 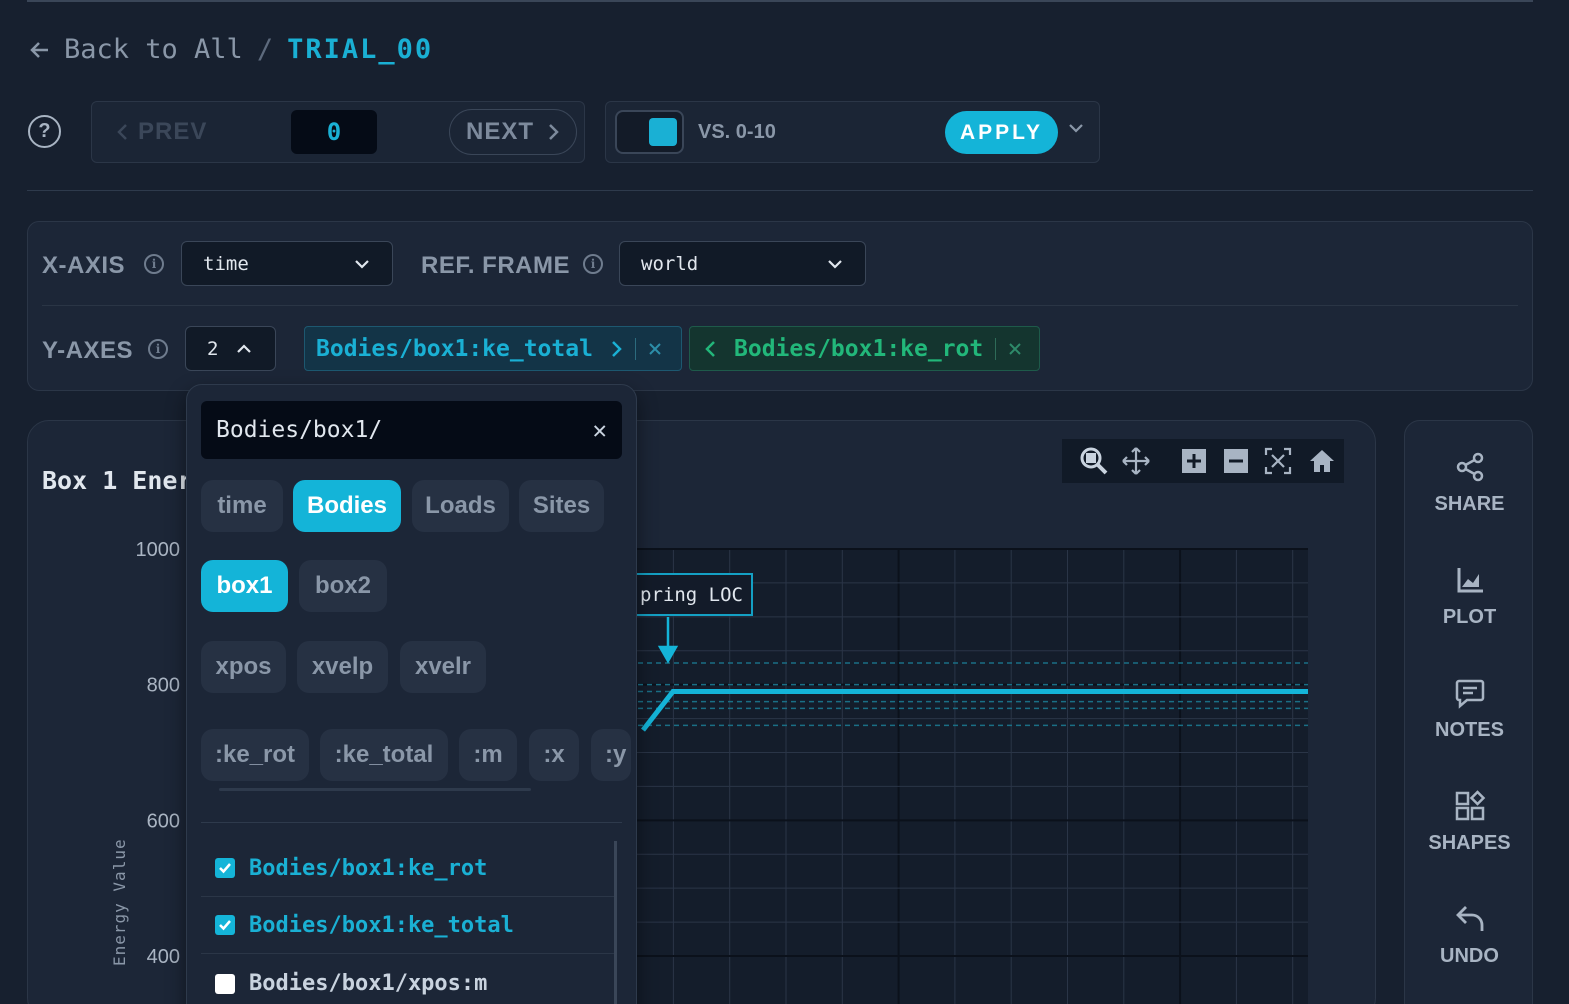 I want to click on field-xpos: xpos, so click(x=243, y=667).